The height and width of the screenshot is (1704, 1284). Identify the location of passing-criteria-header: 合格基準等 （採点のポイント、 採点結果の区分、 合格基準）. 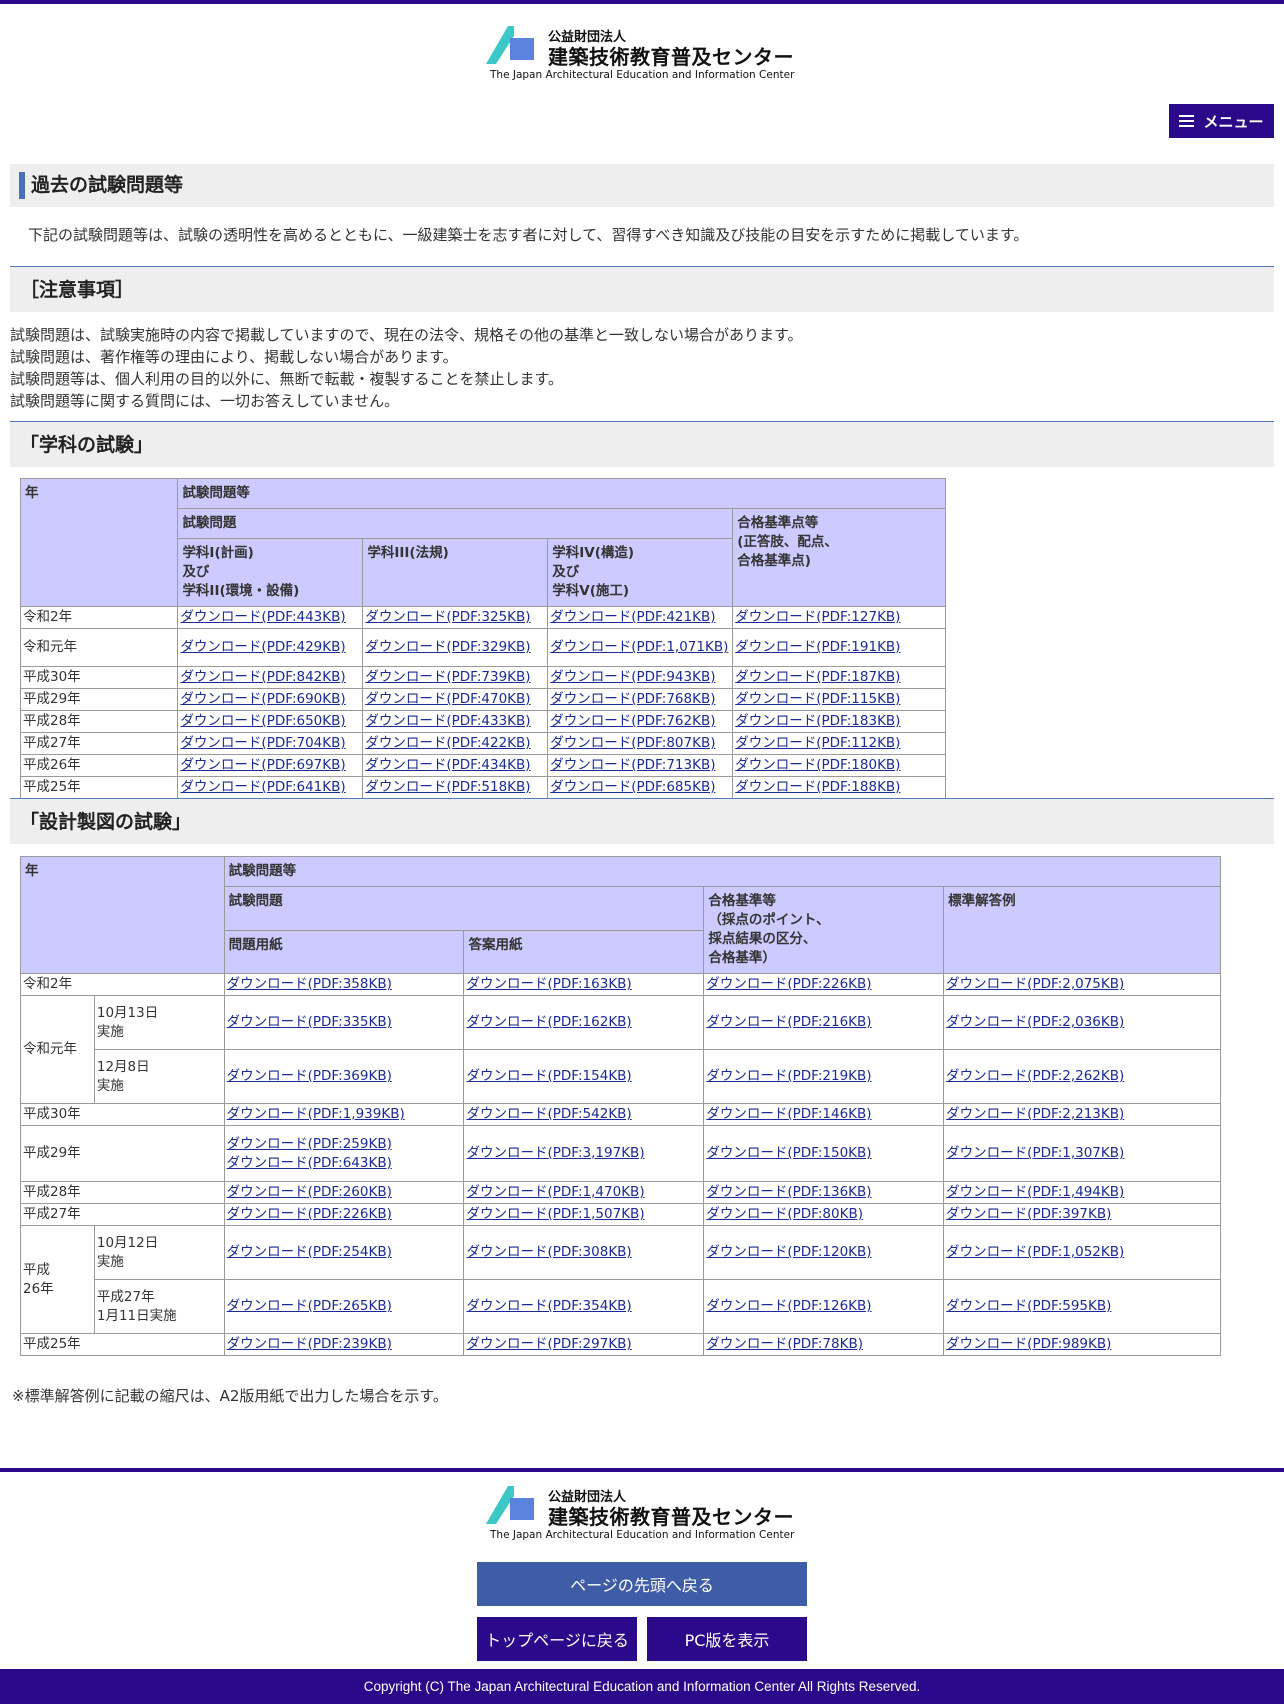
(824, 930).